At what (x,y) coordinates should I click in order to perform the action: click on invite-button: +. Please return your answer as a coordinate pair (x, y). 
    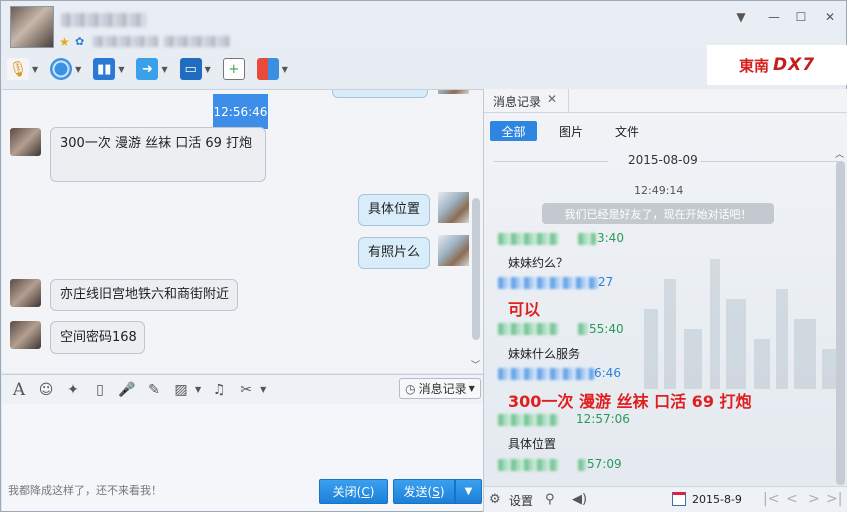
    Looking at the image, I should click on (233, 69).